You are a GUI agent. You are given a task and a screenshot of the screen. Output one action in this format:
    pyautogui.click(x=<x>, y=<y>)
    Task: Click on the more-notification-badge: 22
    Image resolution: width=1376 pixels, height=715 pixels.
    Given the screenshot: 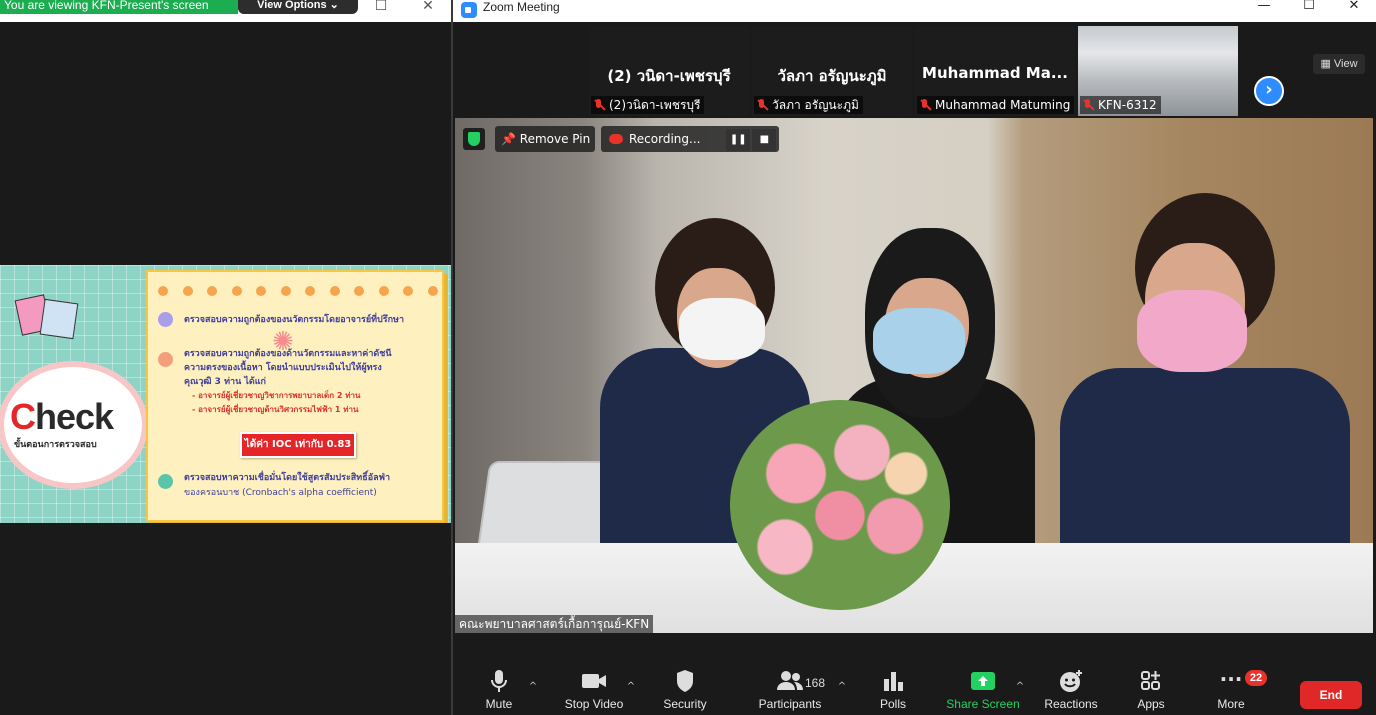 What is the action you would take?
    pyautogui.click(x=1256, y=678)
    